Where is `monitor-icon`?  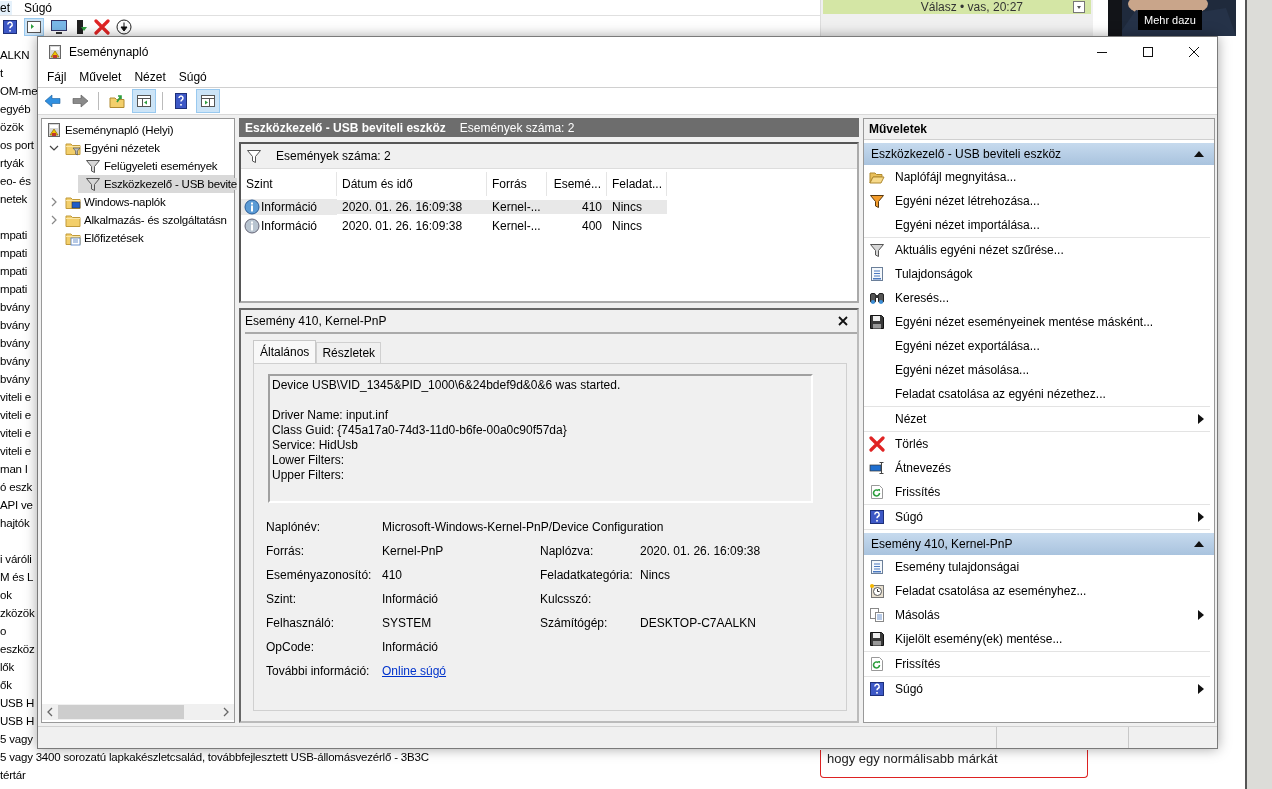
monitor-icon is located at coordinates (59, 27).